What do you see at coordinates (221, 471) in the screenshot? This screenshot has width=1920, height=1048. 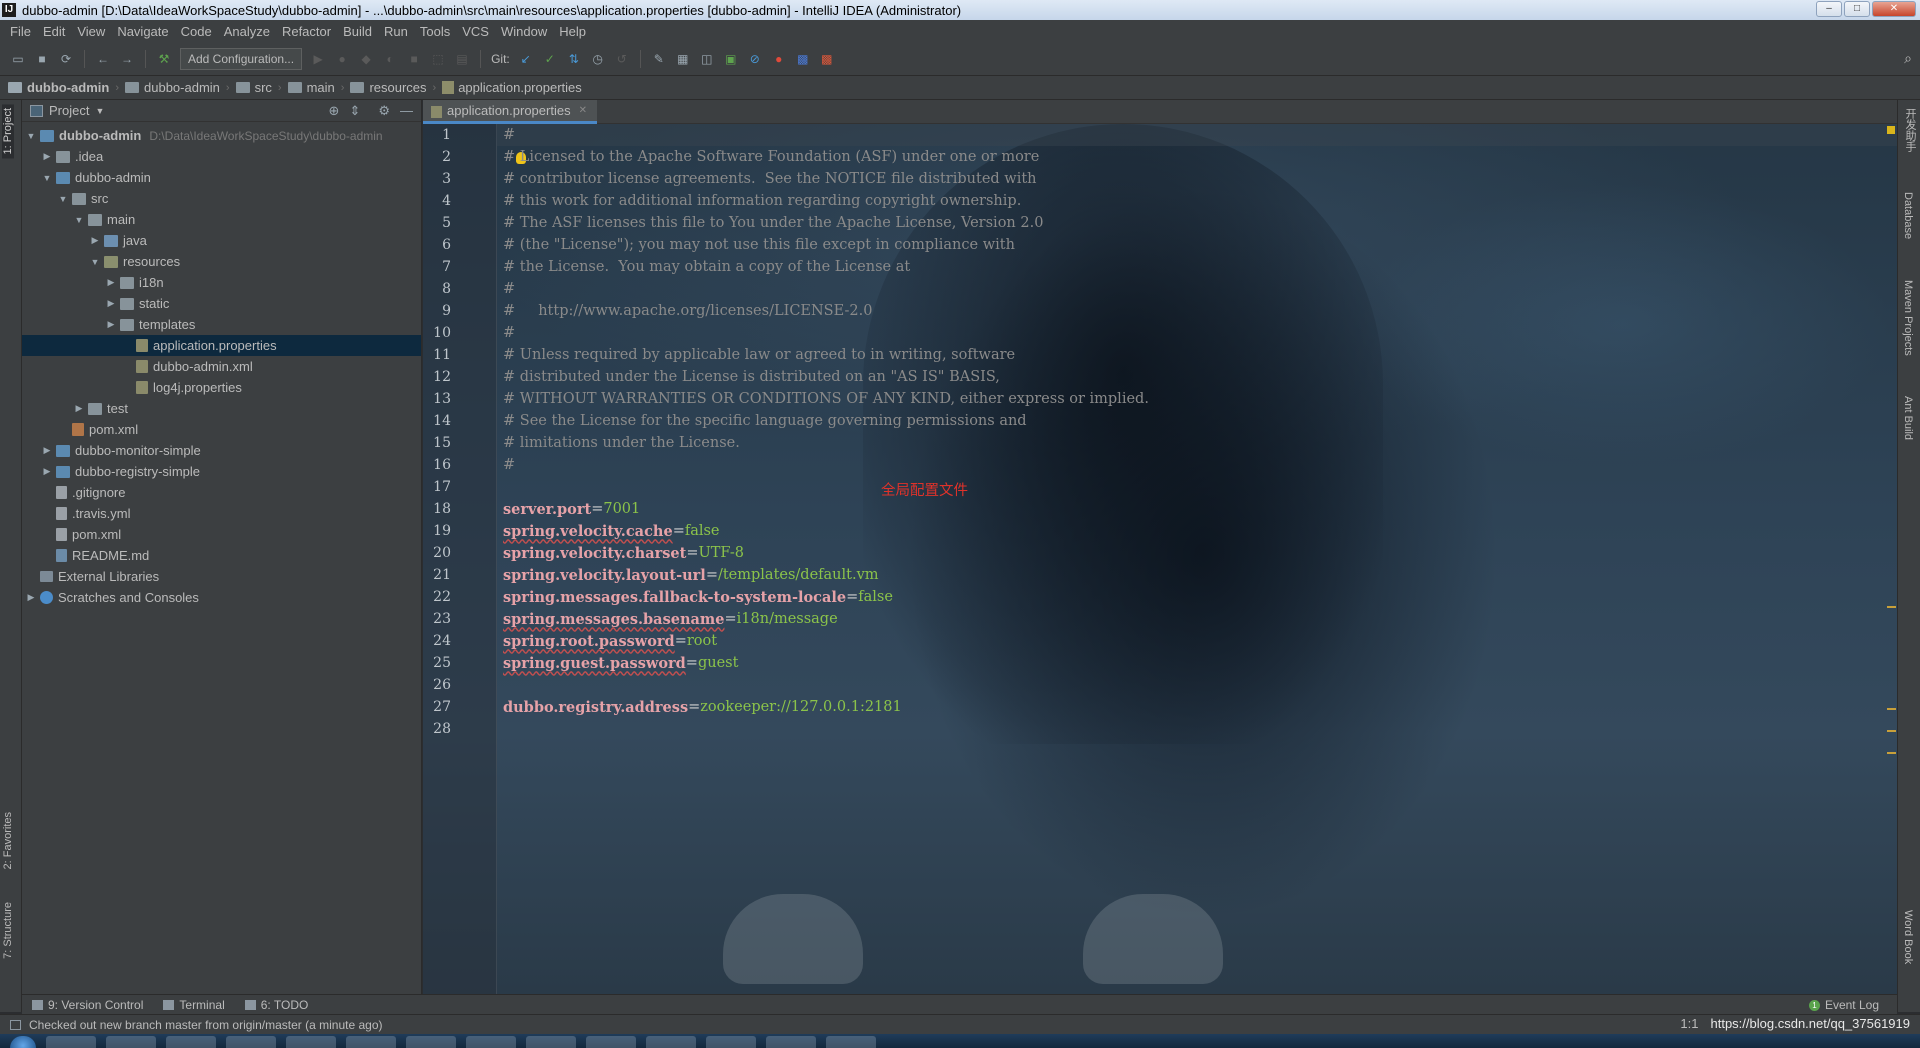 I see `tree-item-dubbo-registry-simple: ▶ dubbo-registry-simple` at bounding box center [221, 471].